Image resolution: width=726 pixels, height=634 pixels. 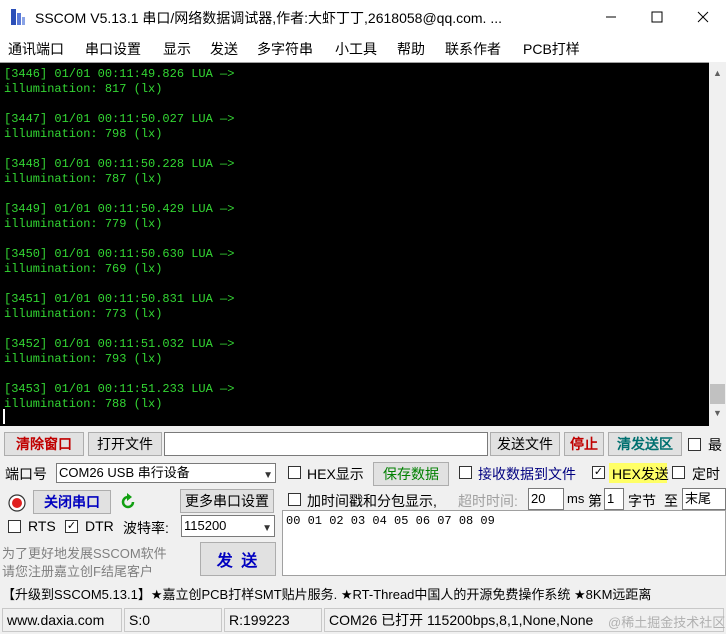 I want to click on maximize-icon, so click(x=657, y=17).